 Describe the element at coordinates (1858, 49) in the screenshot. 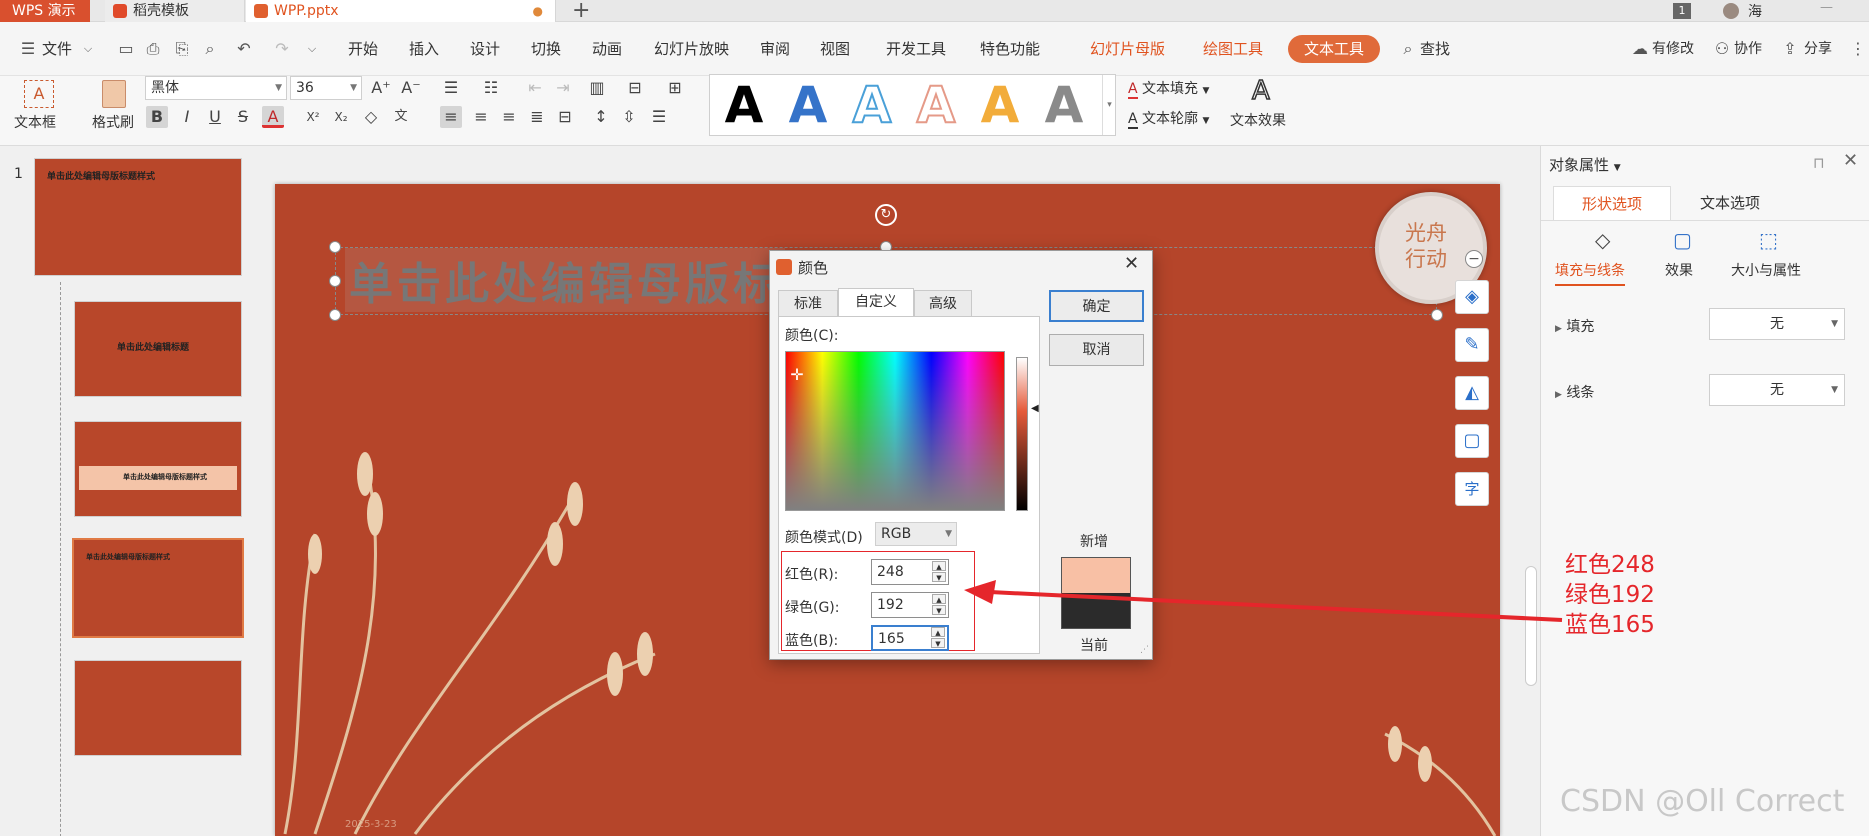

I see `more-icon: ⋮` at that location.